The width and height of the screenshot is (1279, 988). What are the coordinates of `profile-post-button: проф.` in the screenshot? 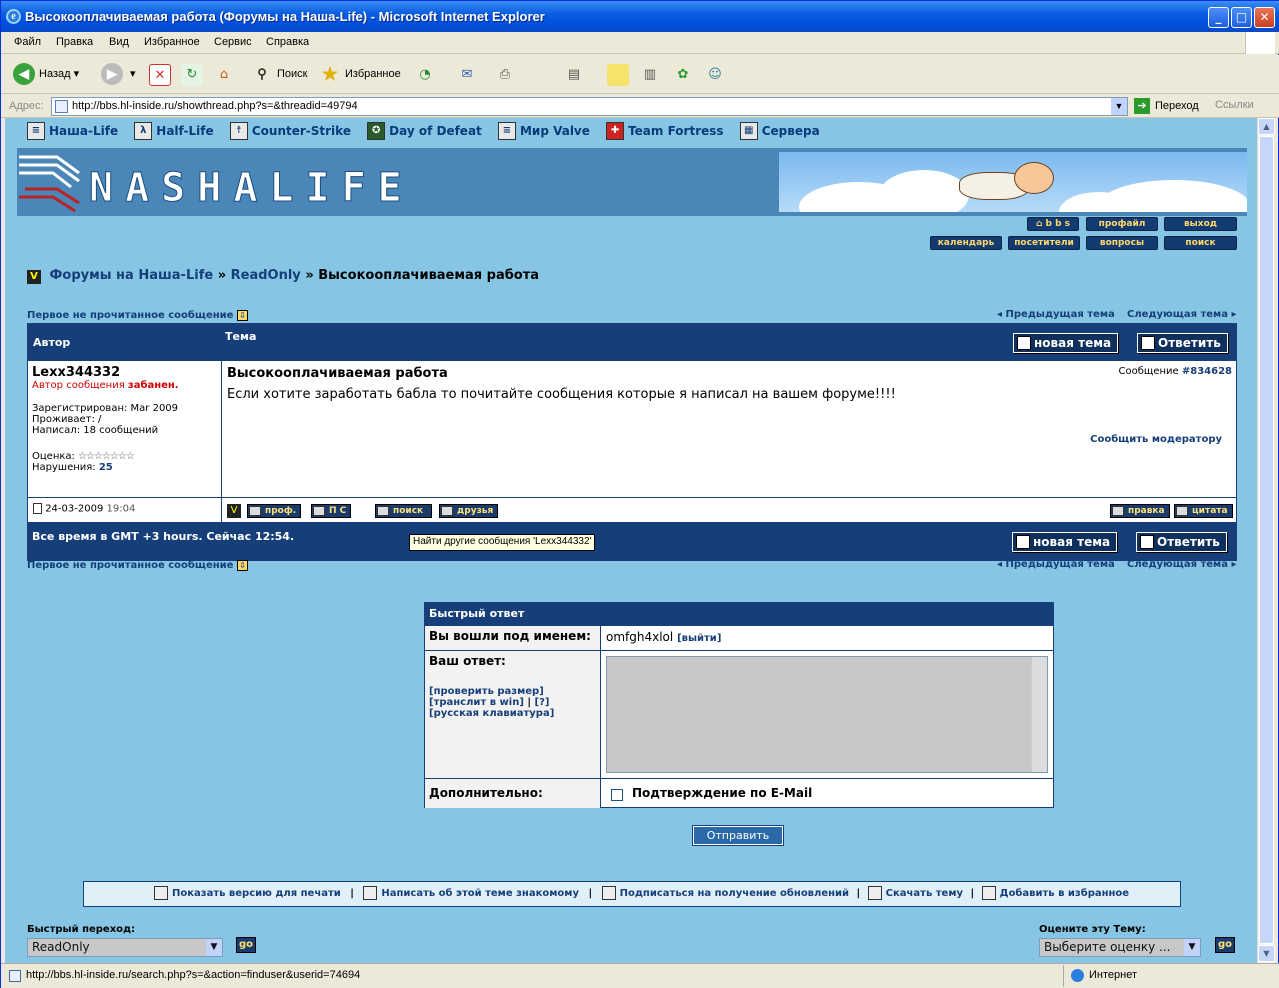 It's located at (274, 511).